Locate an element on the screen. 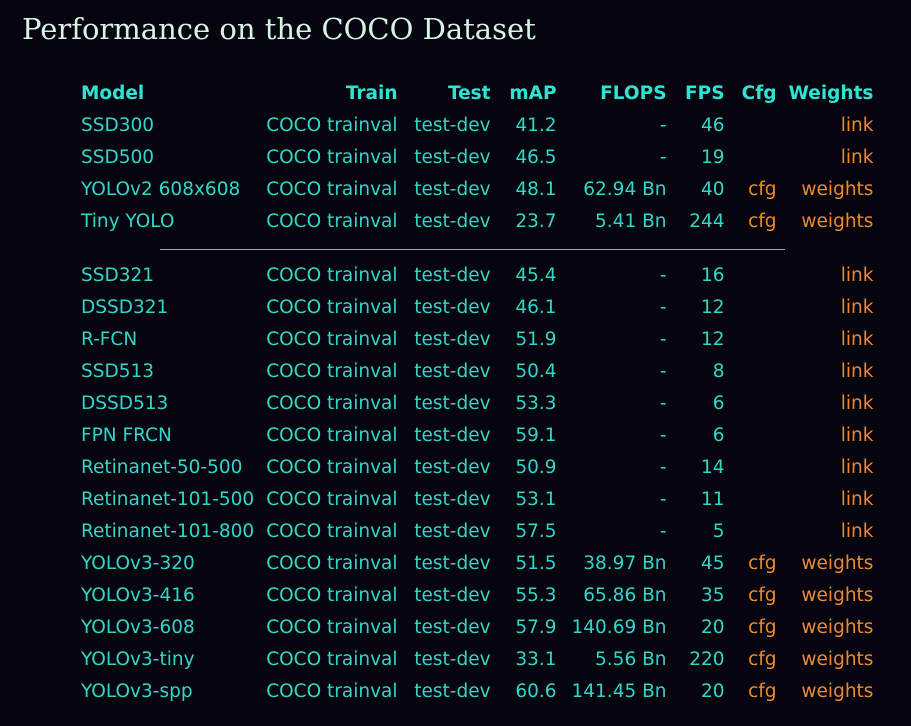 The image size is (911, 726). cell-model: YOLOv3-416 is located at coordinates (138, 595).